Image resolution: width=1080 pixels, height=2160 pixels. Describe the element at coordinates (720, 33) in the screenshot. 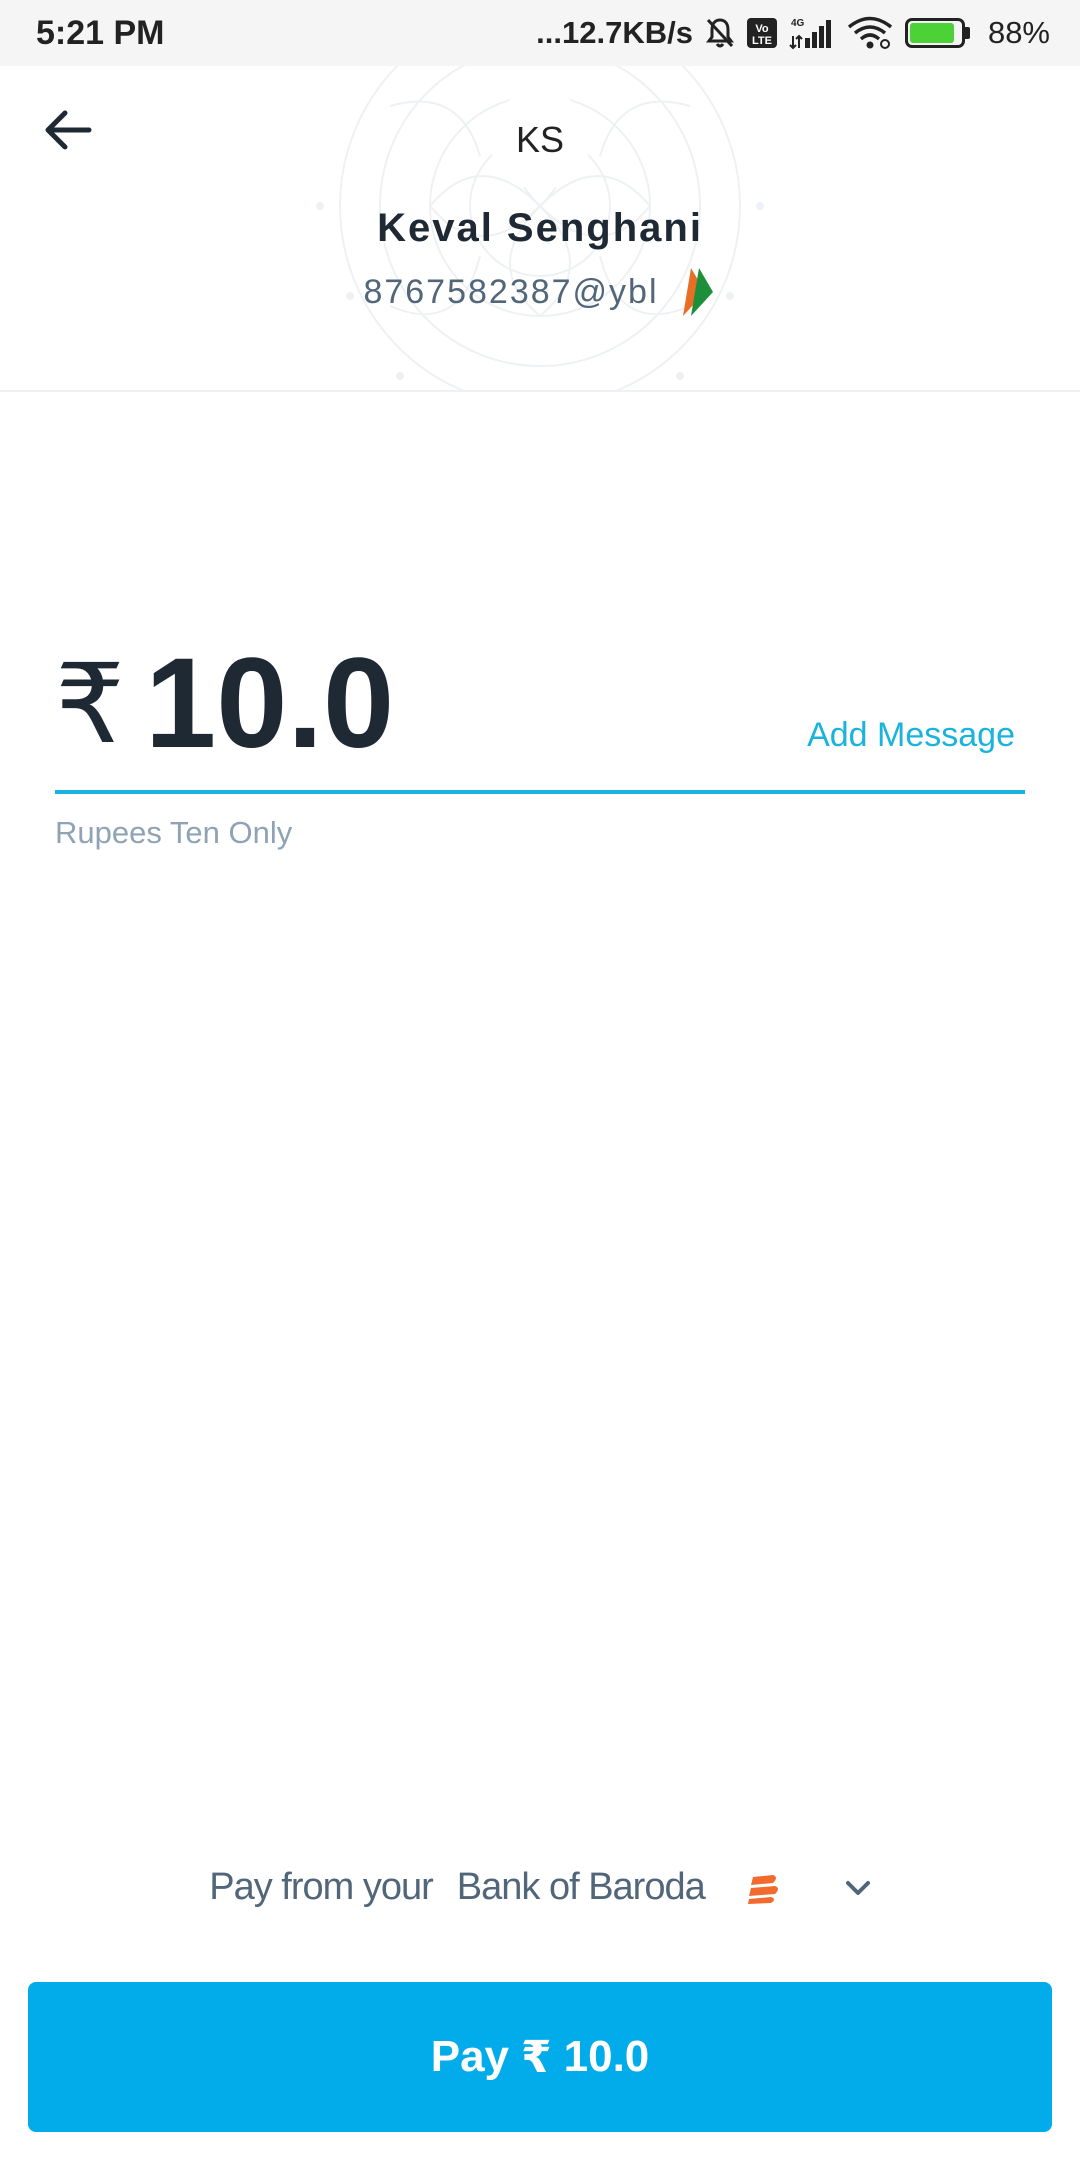

I see `mute-bell-icon` at that location.